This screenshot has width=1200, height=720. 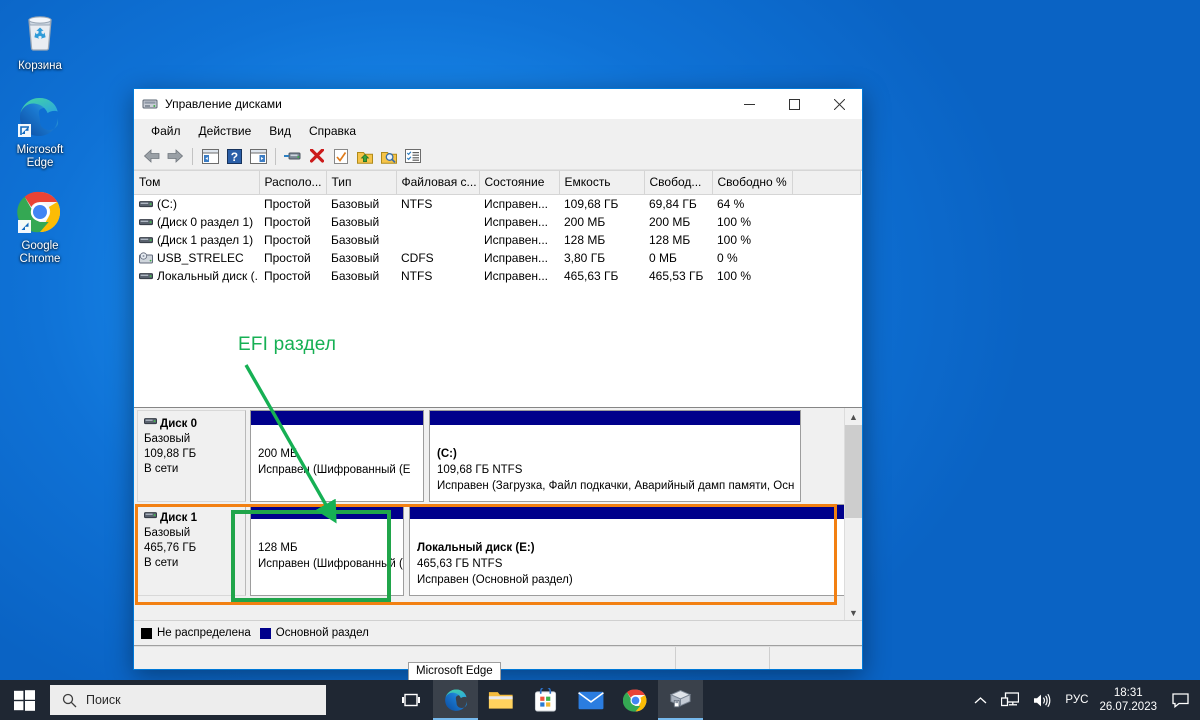 I want to click on desktop-icon-google-chrome: Google Chrome, so click(x=40, y=227).